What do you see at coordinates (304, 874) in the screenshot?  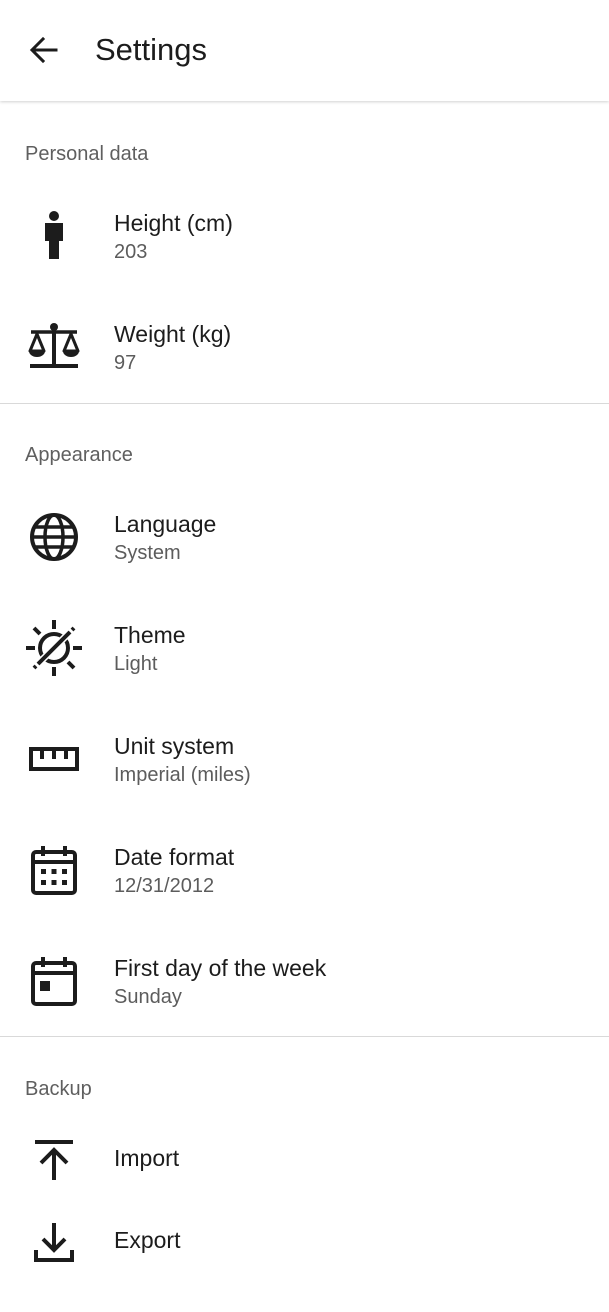 I see `setting-date-format: Date format 12/31/2012` at bounding box center [304, 874].